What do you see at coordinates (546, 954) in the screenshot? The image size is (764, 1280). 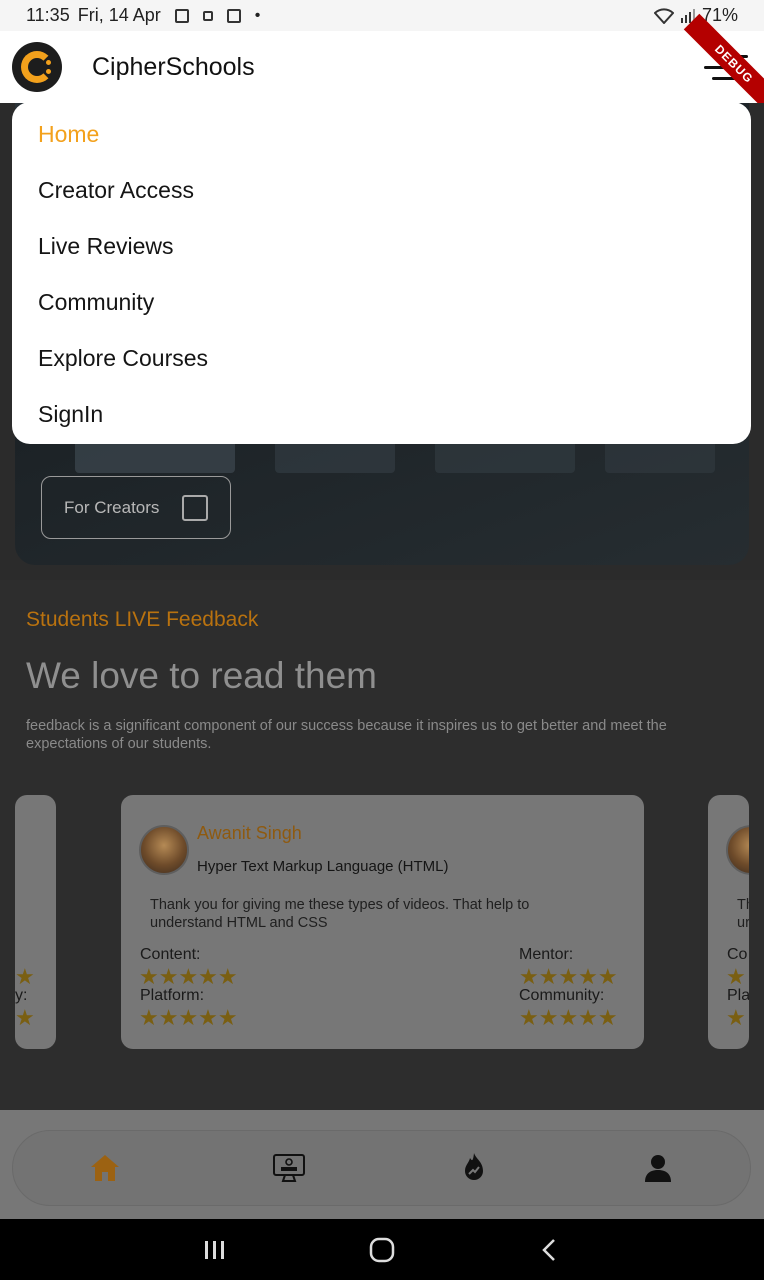 I see `rating-label-mentor: Mentor:` at bounding box center [546, 954].